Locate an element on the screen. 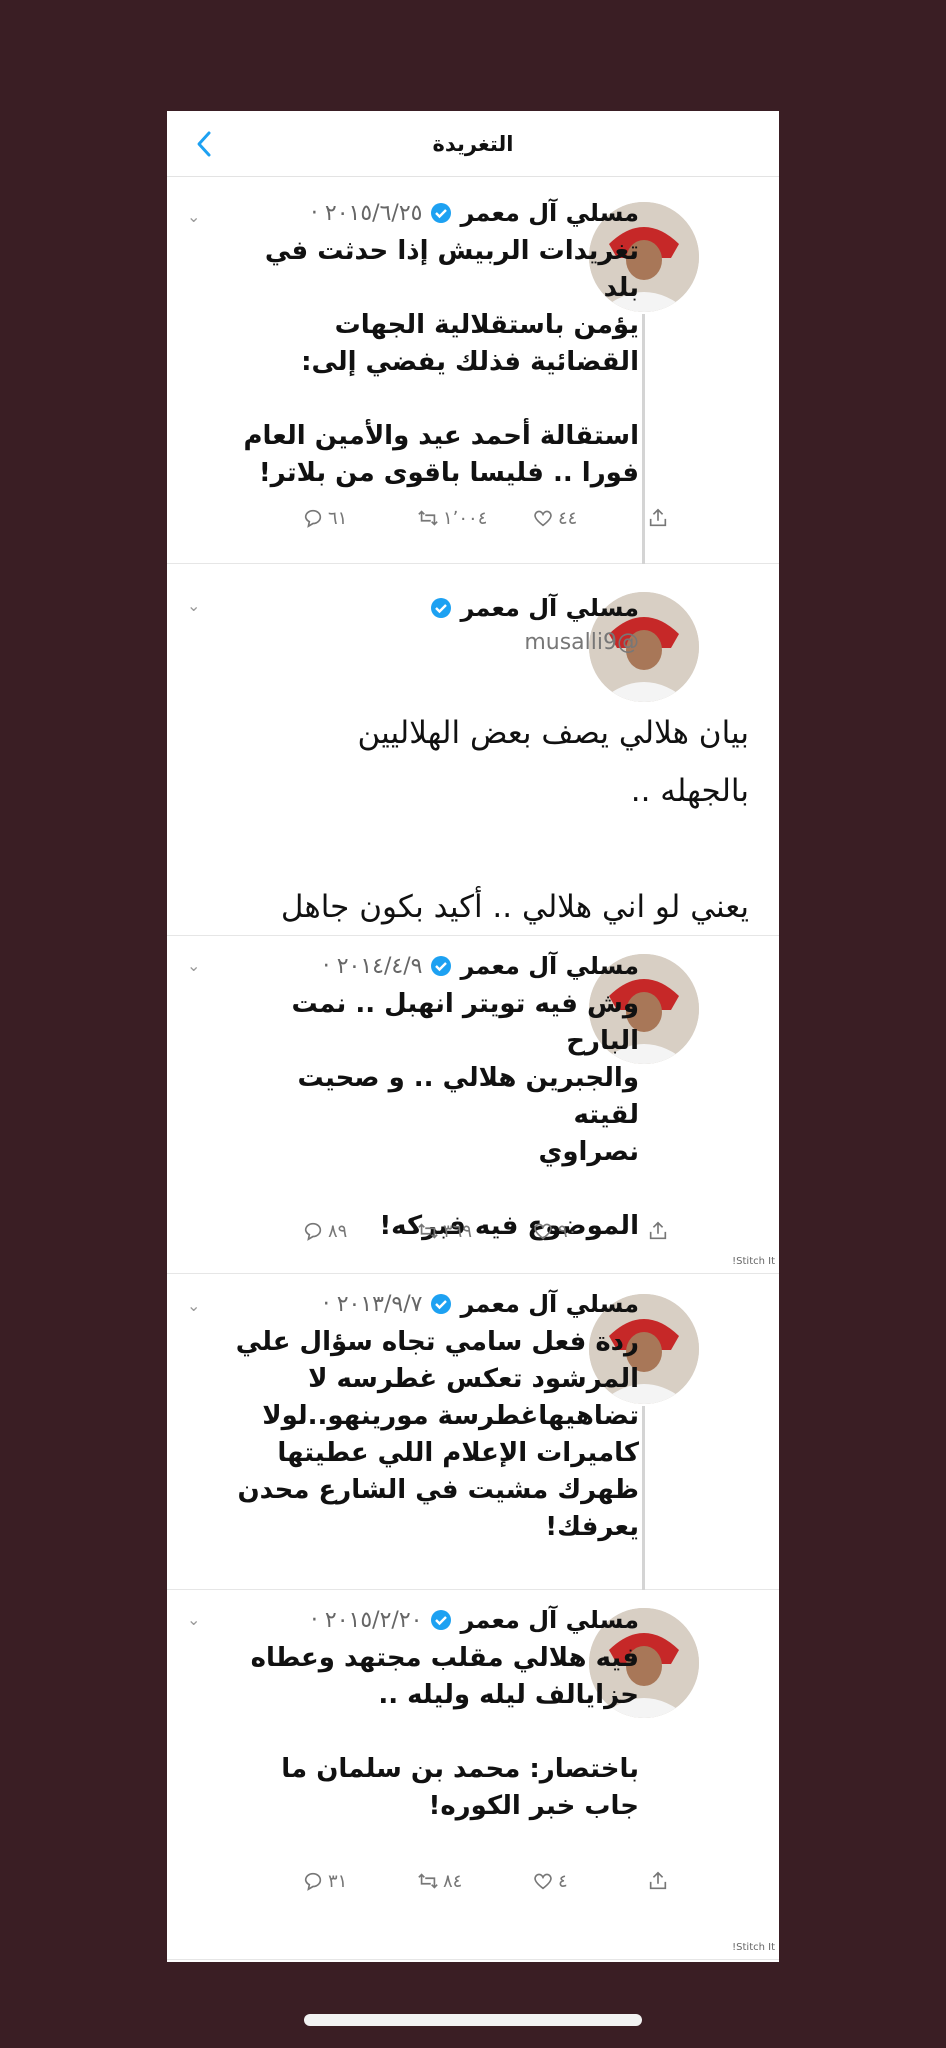  tweet-date: ٢٠١٤/٤/٩ · is located at coordinates (373, 966).